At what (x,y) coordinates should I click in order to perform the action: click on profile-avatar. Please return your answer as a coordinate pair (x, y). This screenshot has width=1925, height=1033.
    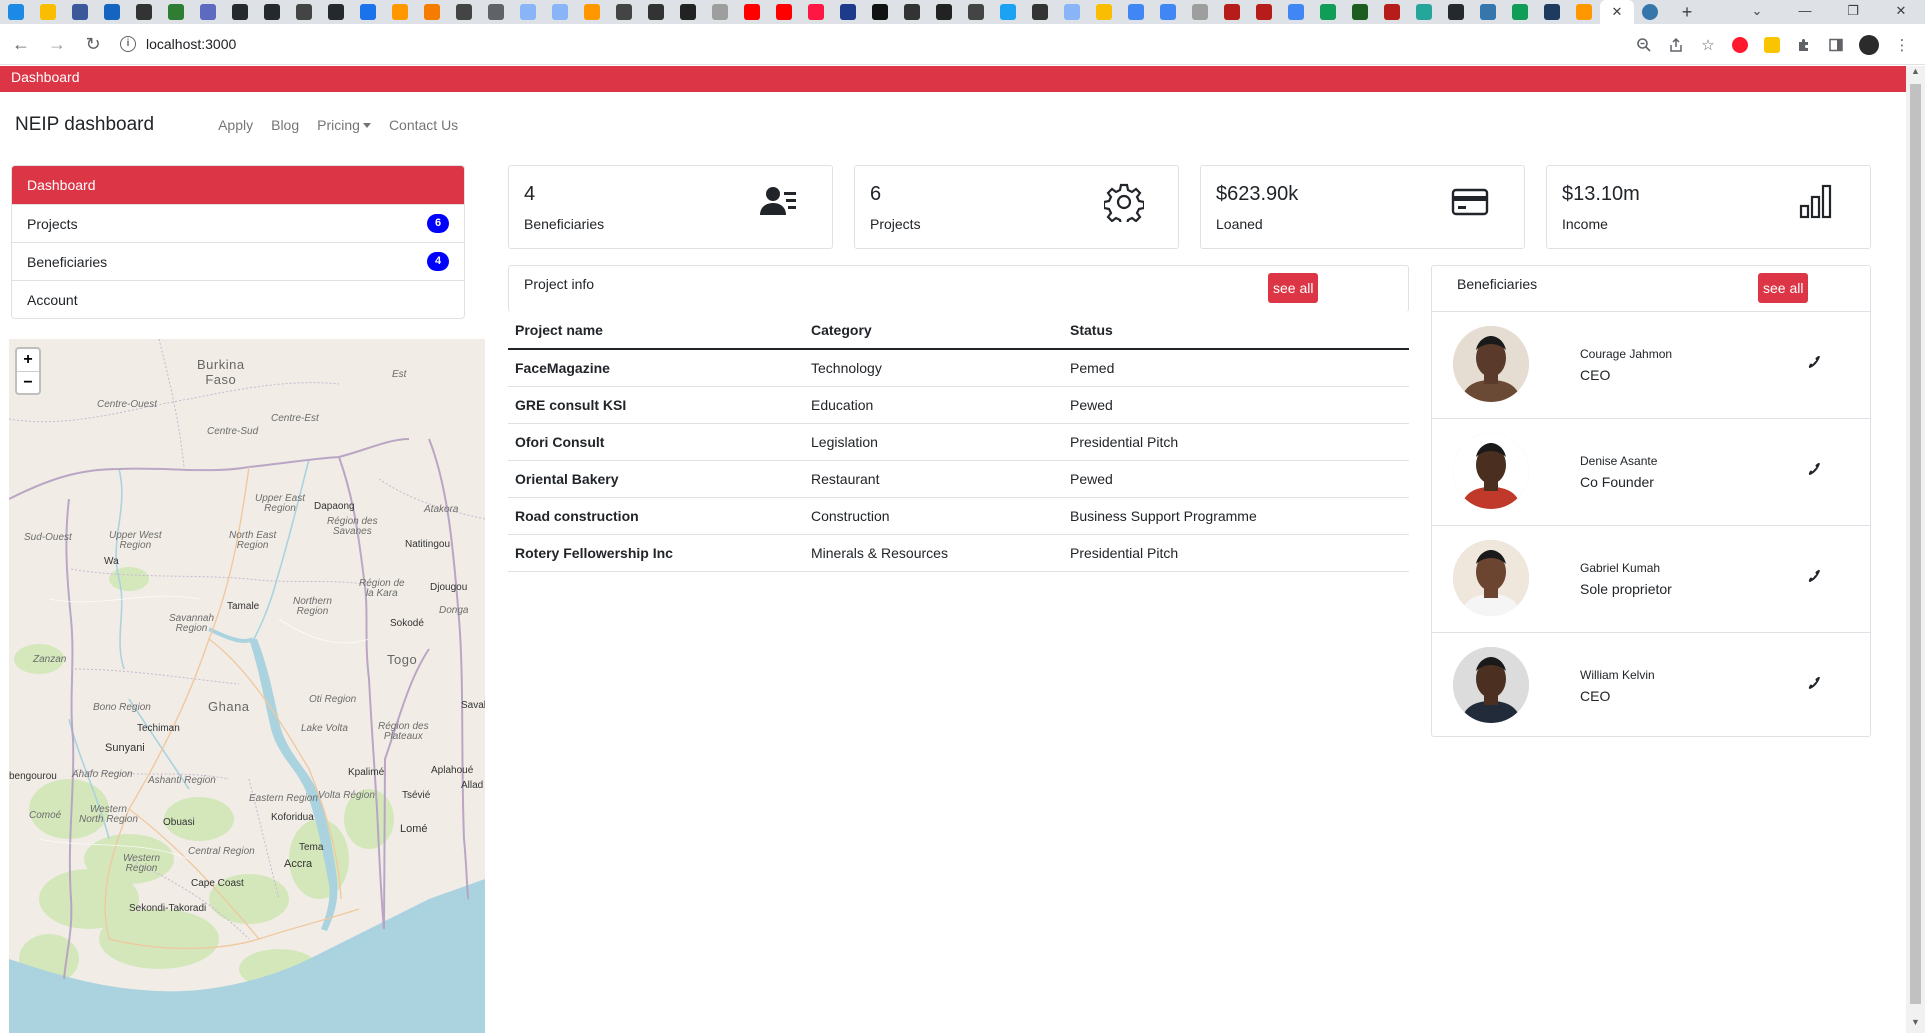
    Looking at the image, I should click on (1869, 44).